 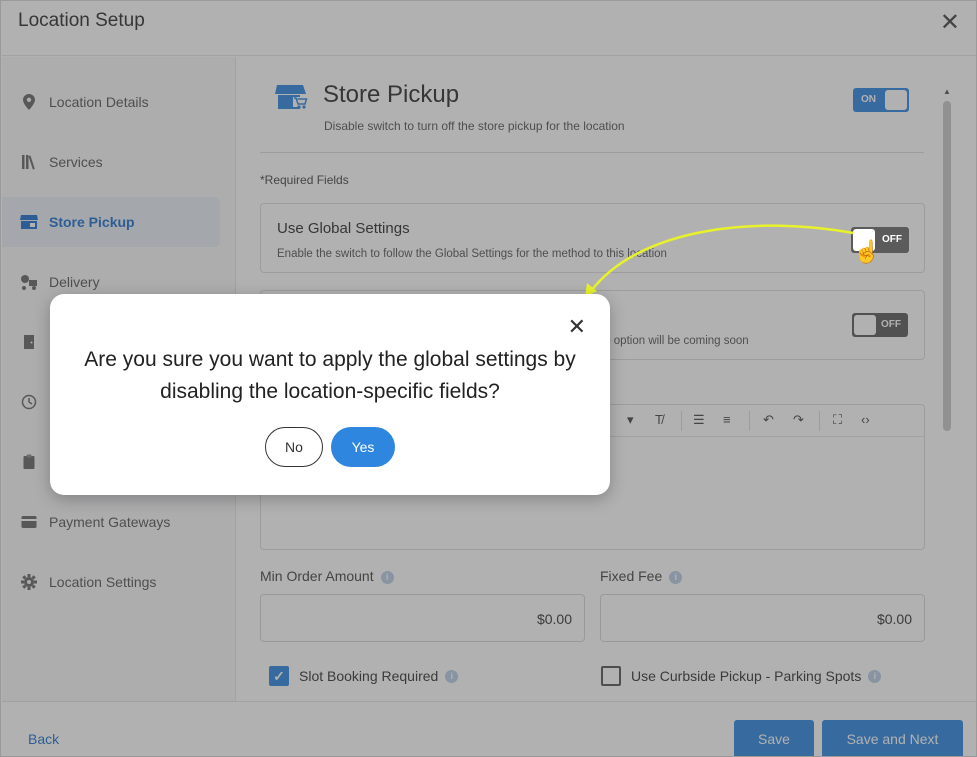 What do you see at coordinates (892, 239) in the screenshot?
I see `toggle-state: OFF` at bounding box center [892, 239].